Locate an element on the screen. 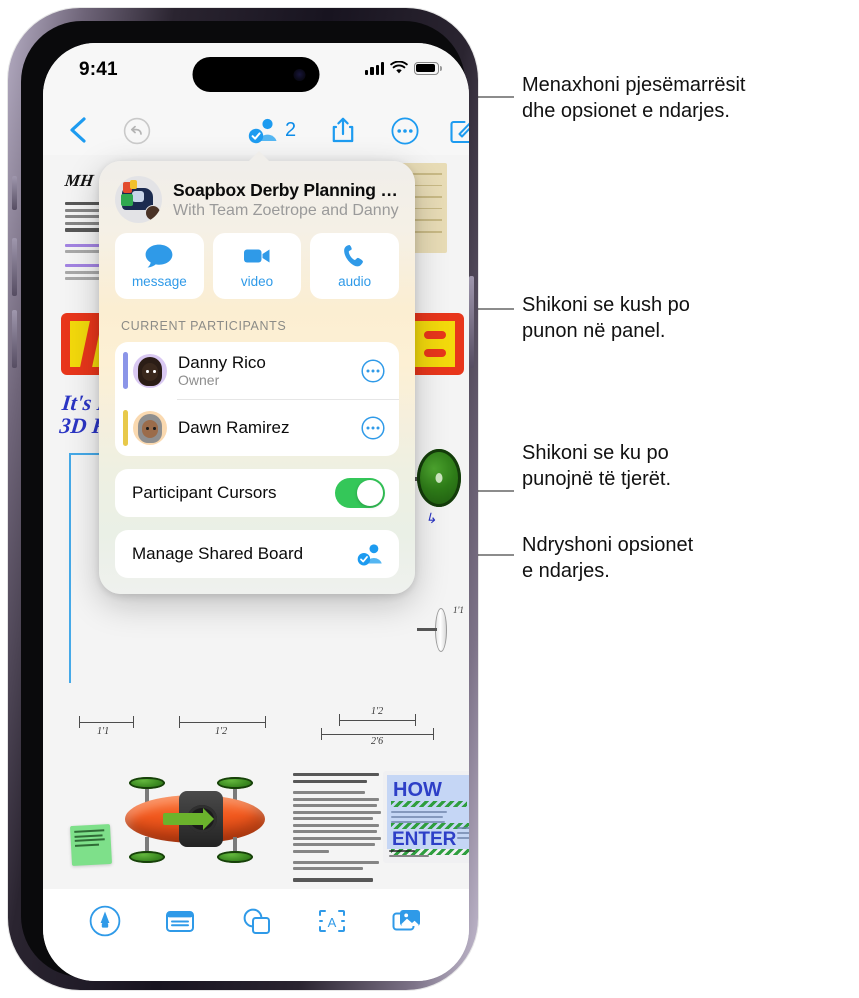 This screenshot has height=998, width=859. callout-where-line2: punojnë të tjerët. is located at coordinates (596, 479).